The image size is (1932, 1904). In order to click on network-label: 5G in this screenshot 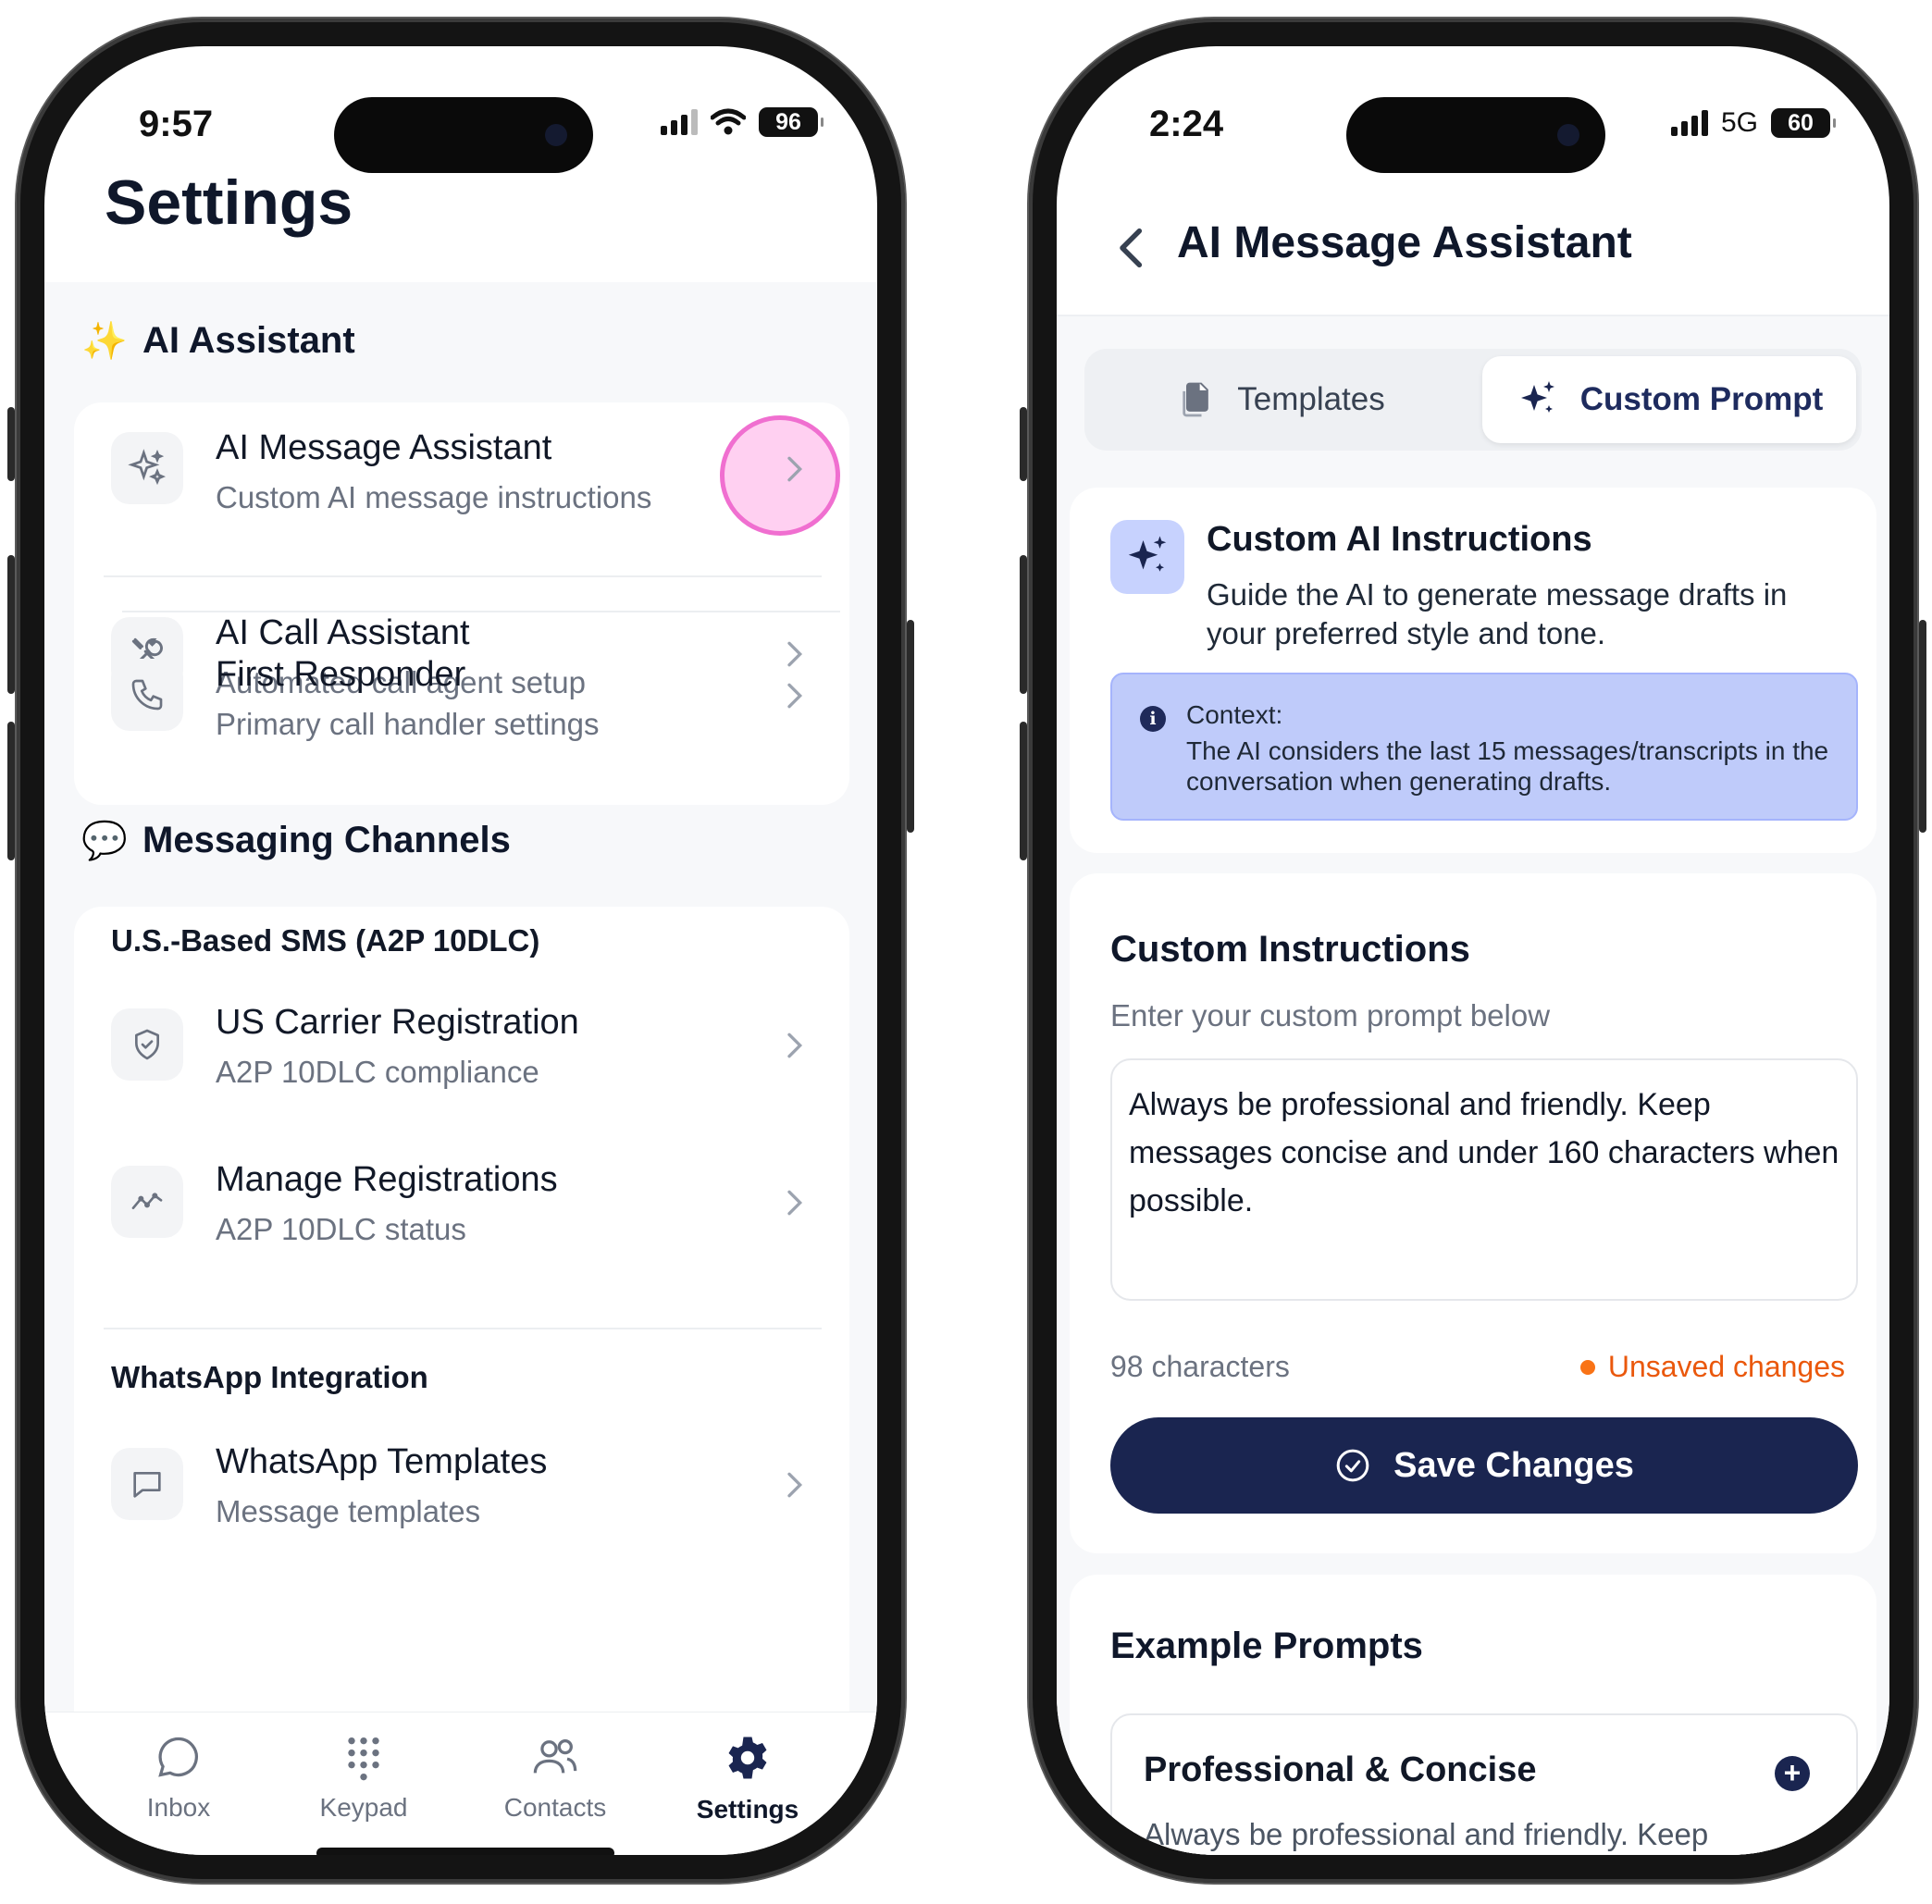, I will do `click(1739, 122)`.